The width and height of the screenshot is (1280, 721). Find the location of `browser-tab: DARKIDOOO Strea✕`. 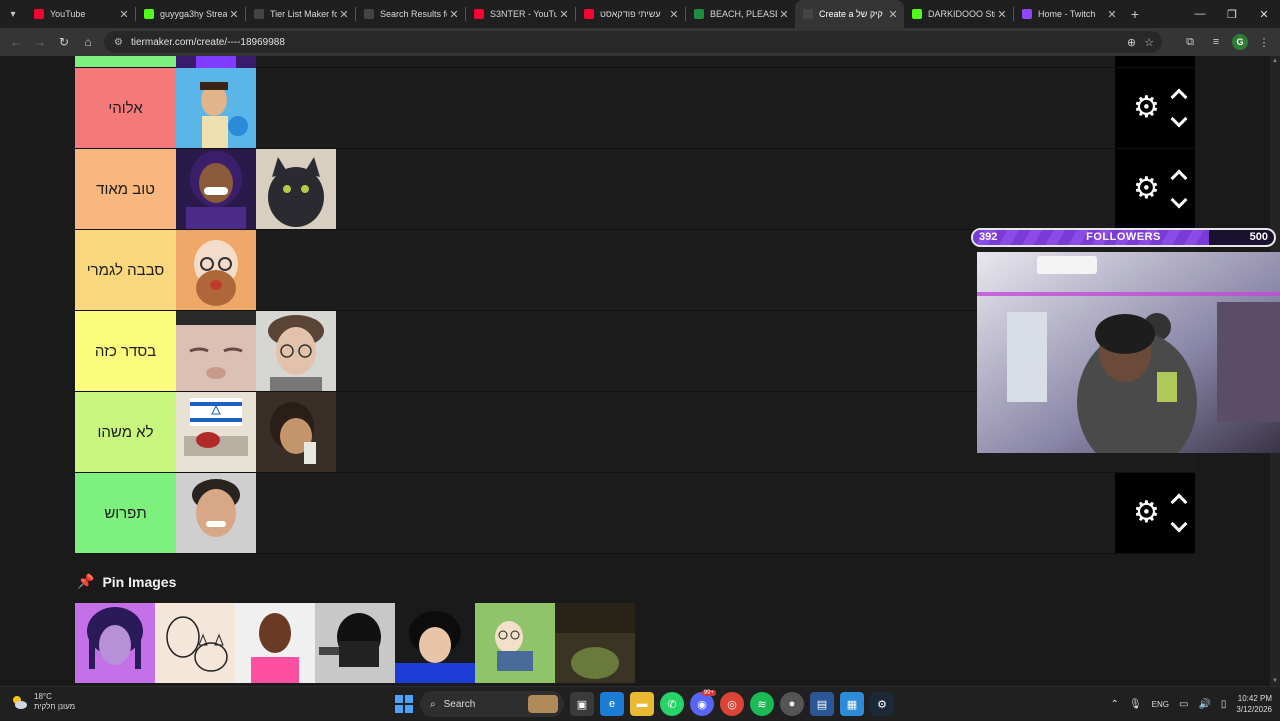

browser-tab: DARKIDOOO Strea✕ is located at coordinates (958, 14).